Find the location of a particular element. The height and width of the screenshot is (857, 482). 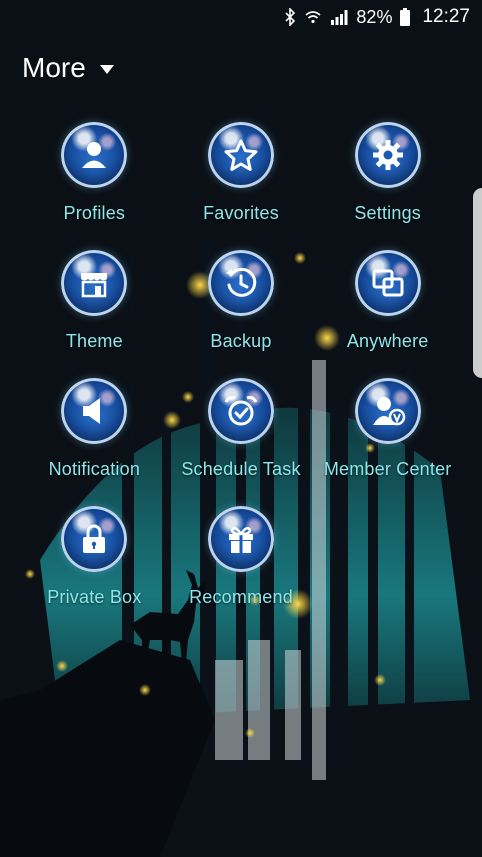

bluetooth-icon is located at coordinates (290, 17).